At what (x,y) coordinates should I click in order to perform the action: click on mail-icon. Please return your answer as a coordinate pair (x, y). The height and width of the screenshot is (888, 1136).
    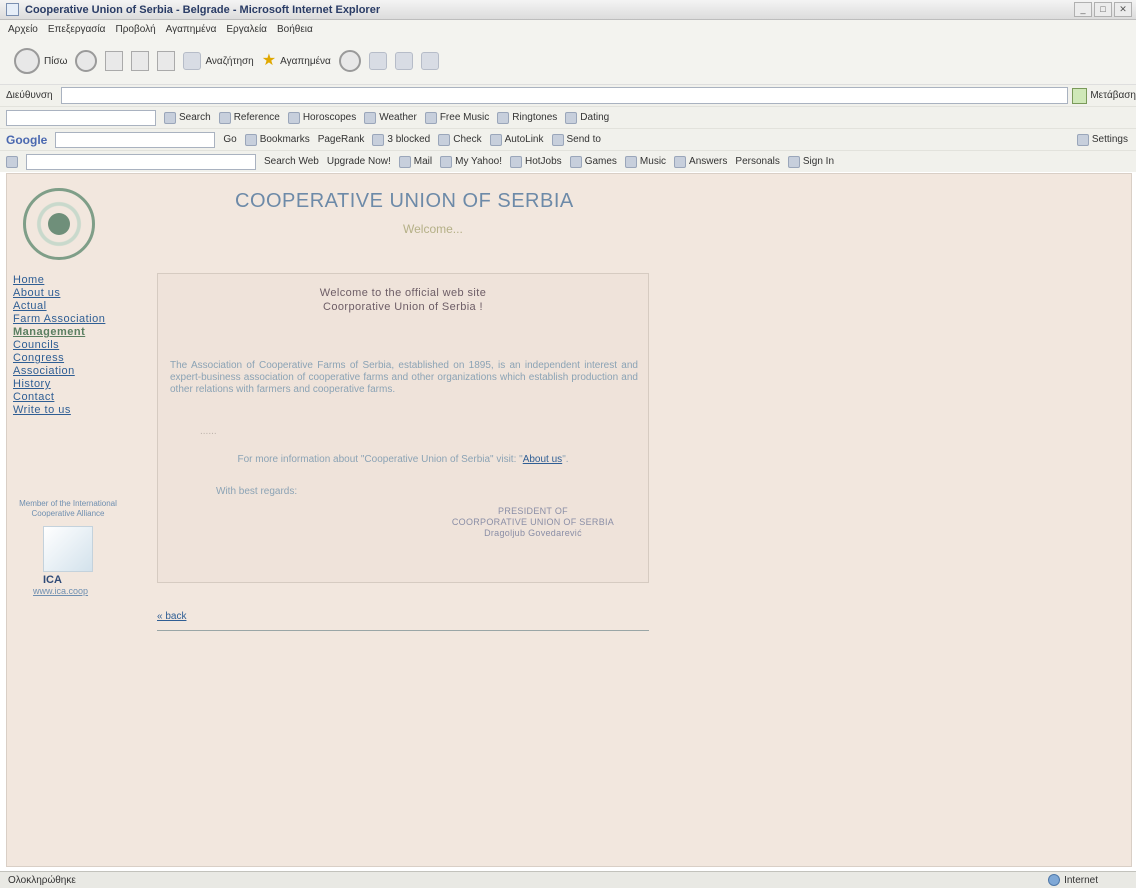
    Looking at the image, I should click on (377, 61).